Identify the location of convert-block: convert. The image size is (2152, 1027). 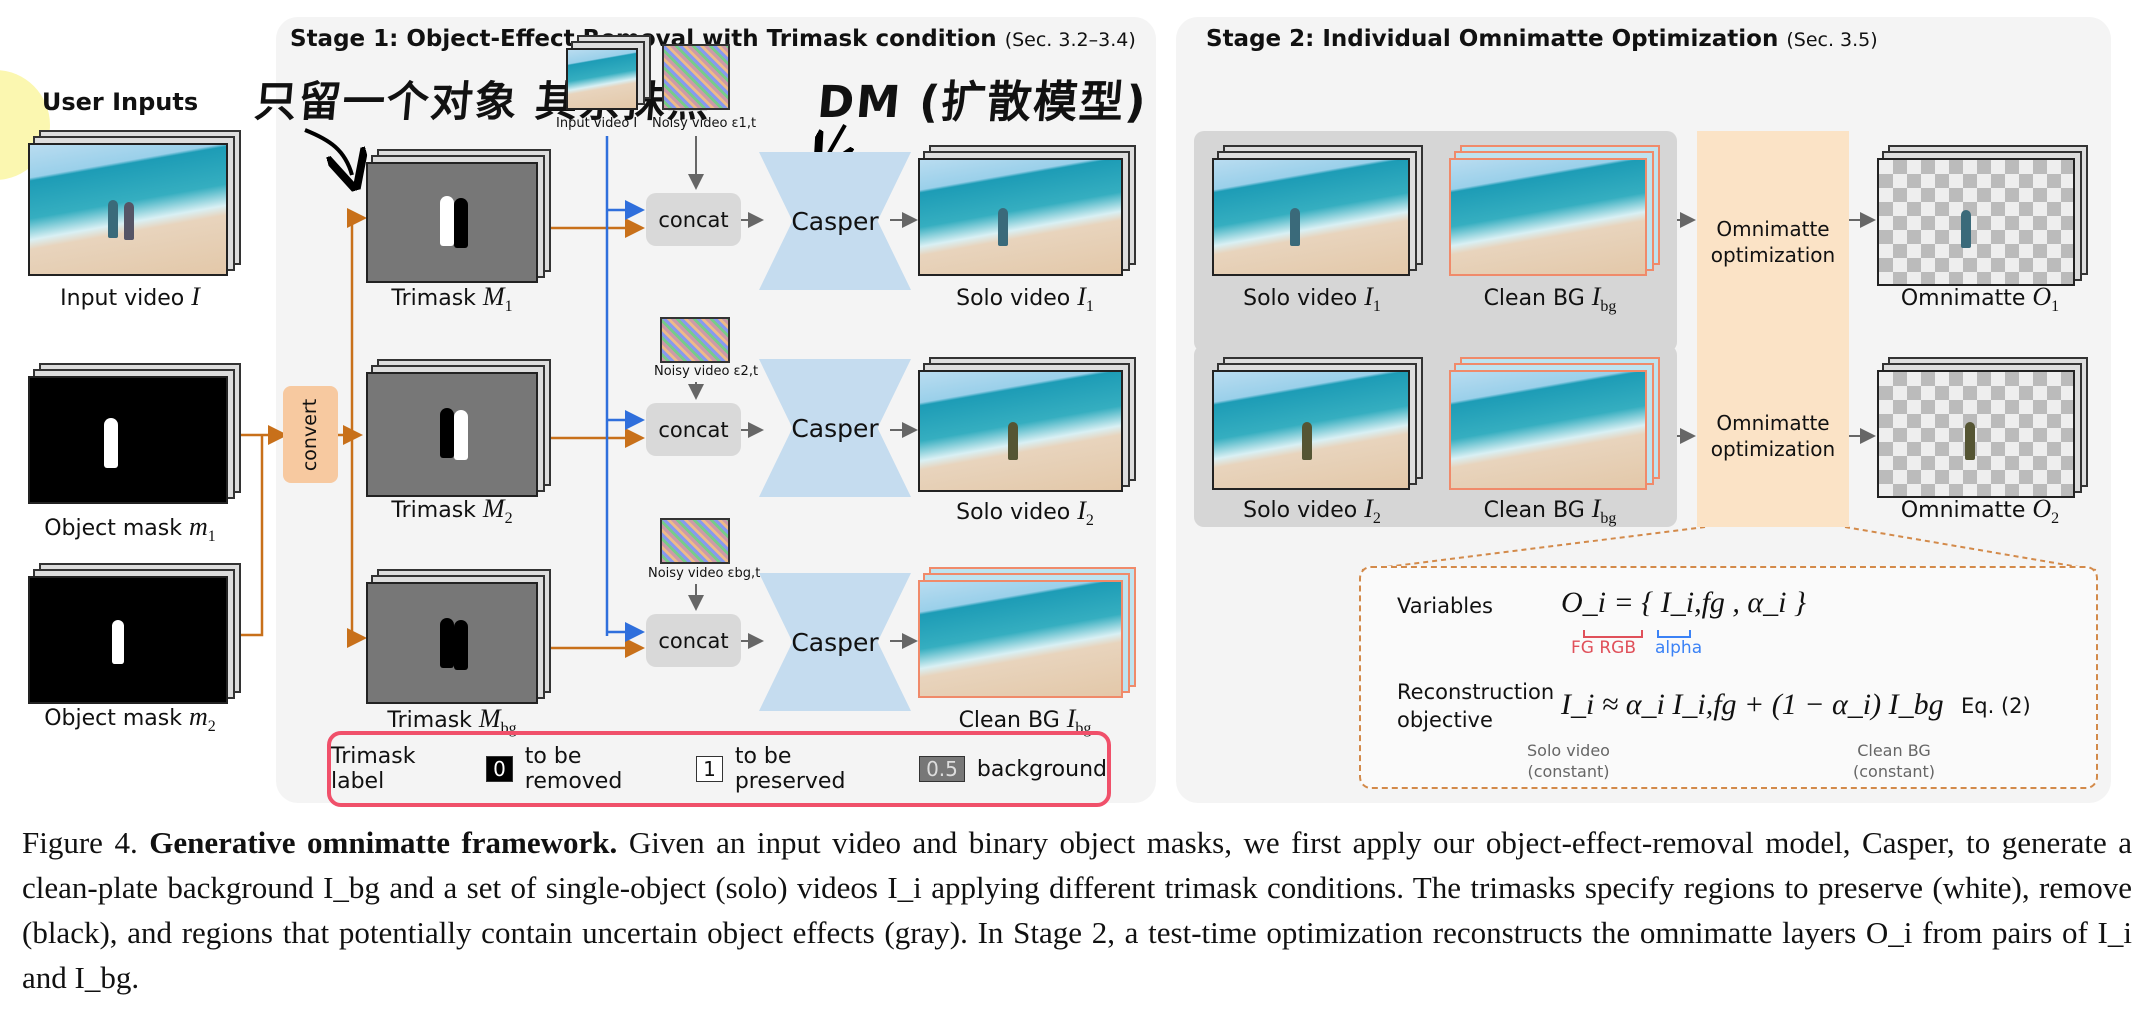
(310, 434).